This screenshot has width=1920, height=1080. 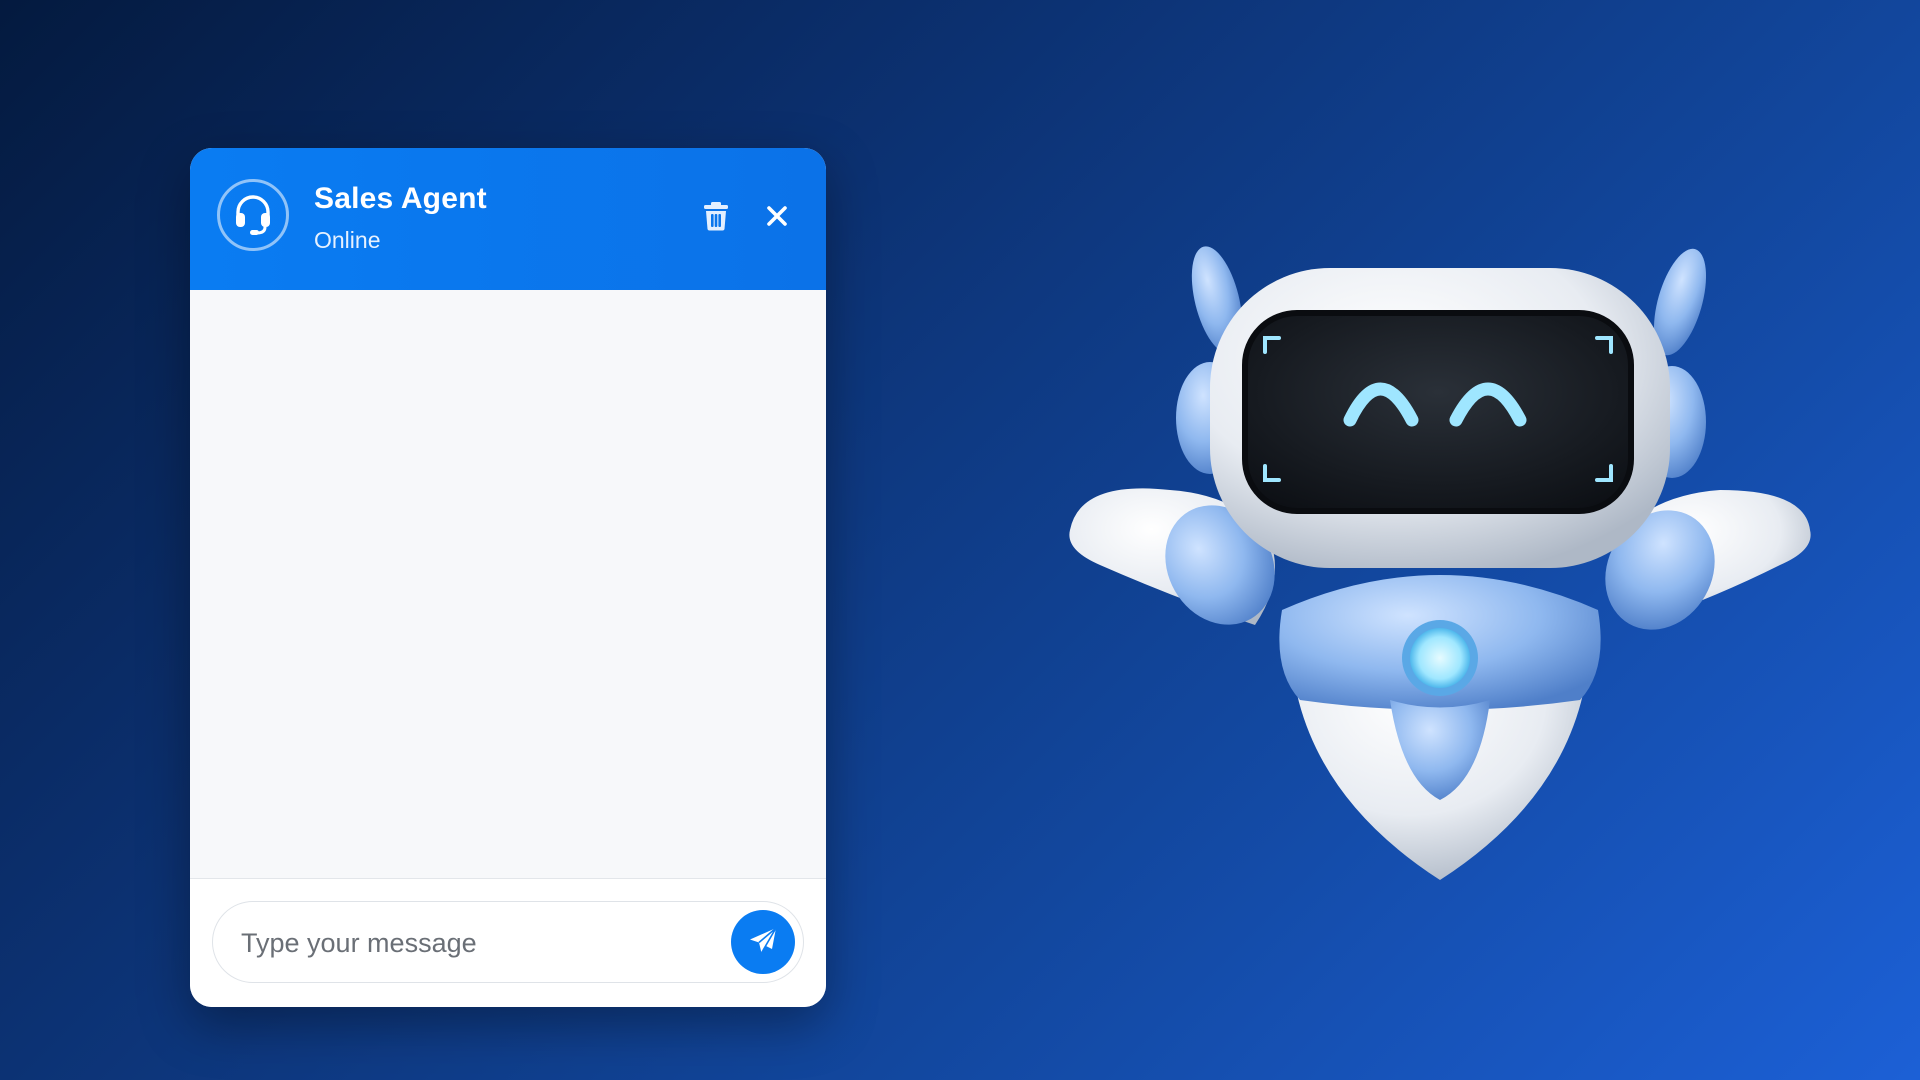 I want to click on clear-chat-button, so click(x=716, y=218).